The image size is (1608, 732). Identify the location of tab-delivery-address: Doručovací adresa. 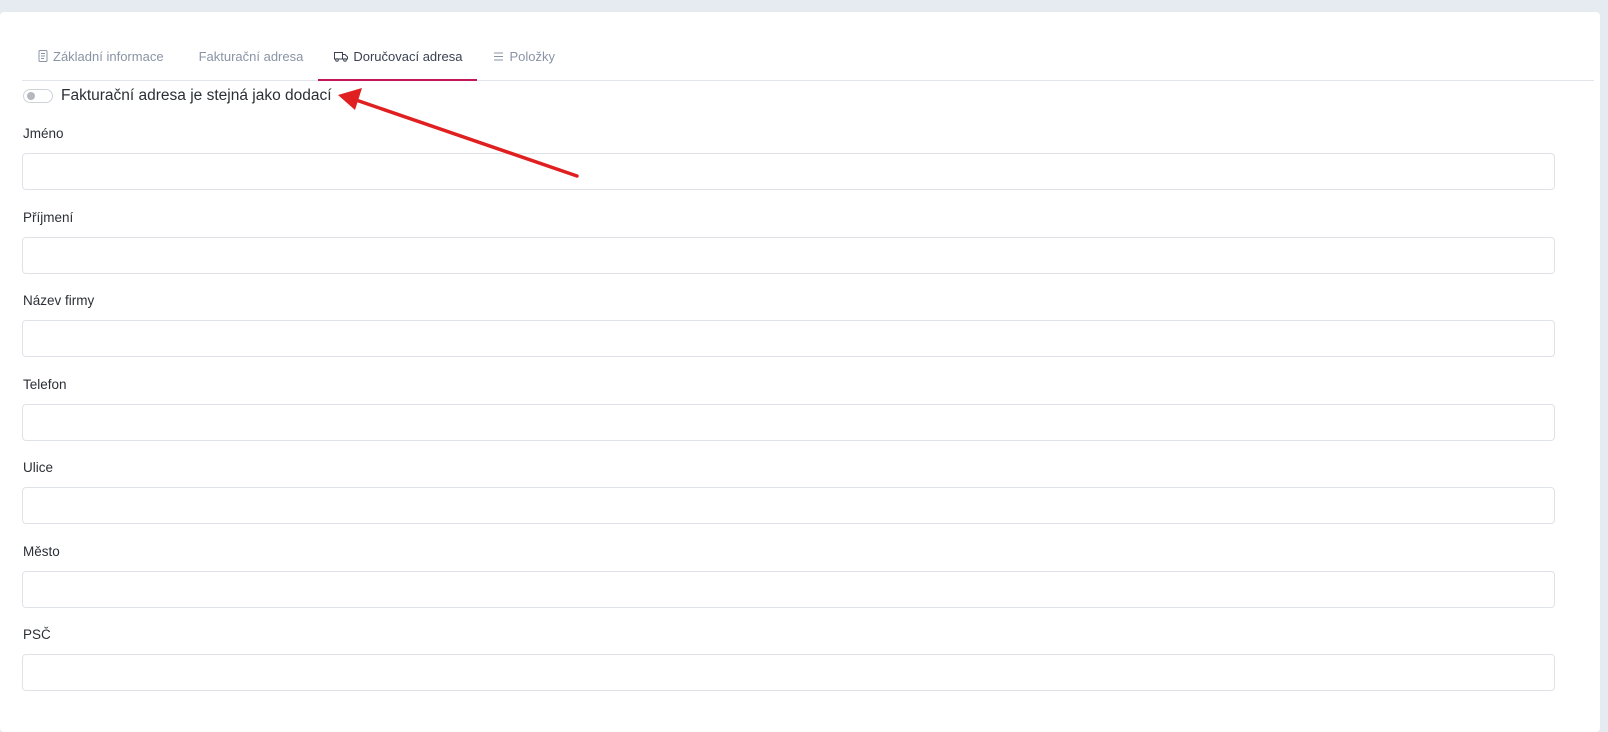
(398, 56).